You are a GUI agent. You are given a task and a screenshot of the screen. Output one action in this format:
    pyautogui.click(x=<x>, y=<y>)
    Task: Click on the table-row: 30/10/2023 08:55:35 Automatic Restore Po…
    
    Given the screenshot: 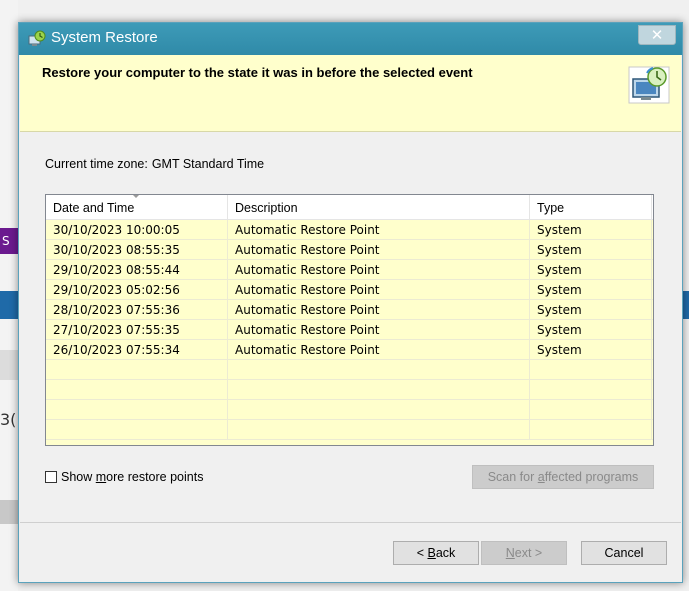 What is the action you would take?
    pyautogui.click(x=349, y=250)
    